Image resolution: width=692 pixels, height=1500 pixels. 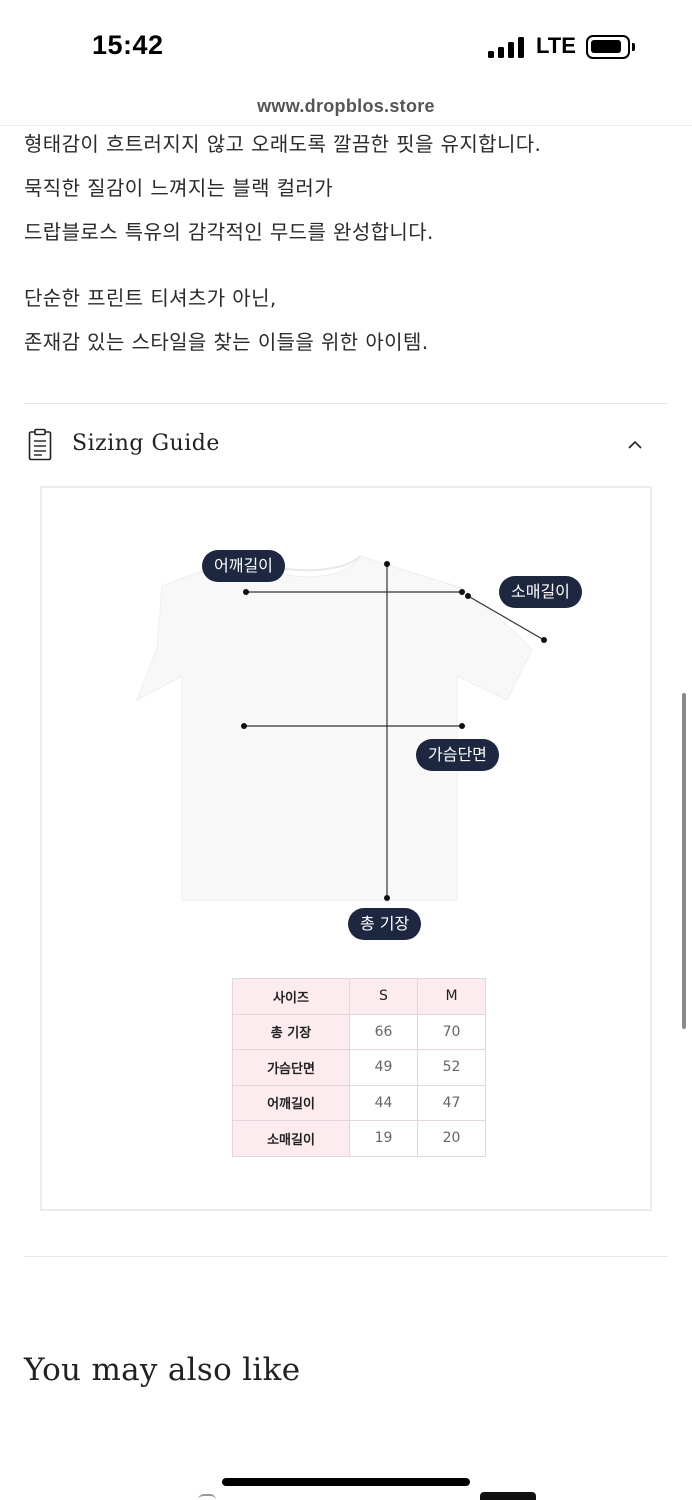 I want to click on table-header-cell: S, so click(x=383, y=996).